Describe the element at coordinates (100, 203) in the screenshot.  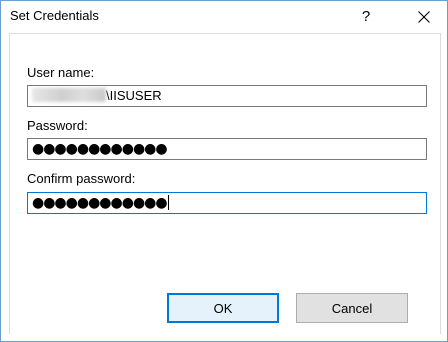
I see `confirm-password-mask: ●●●●●●●●●●●●` at that location.